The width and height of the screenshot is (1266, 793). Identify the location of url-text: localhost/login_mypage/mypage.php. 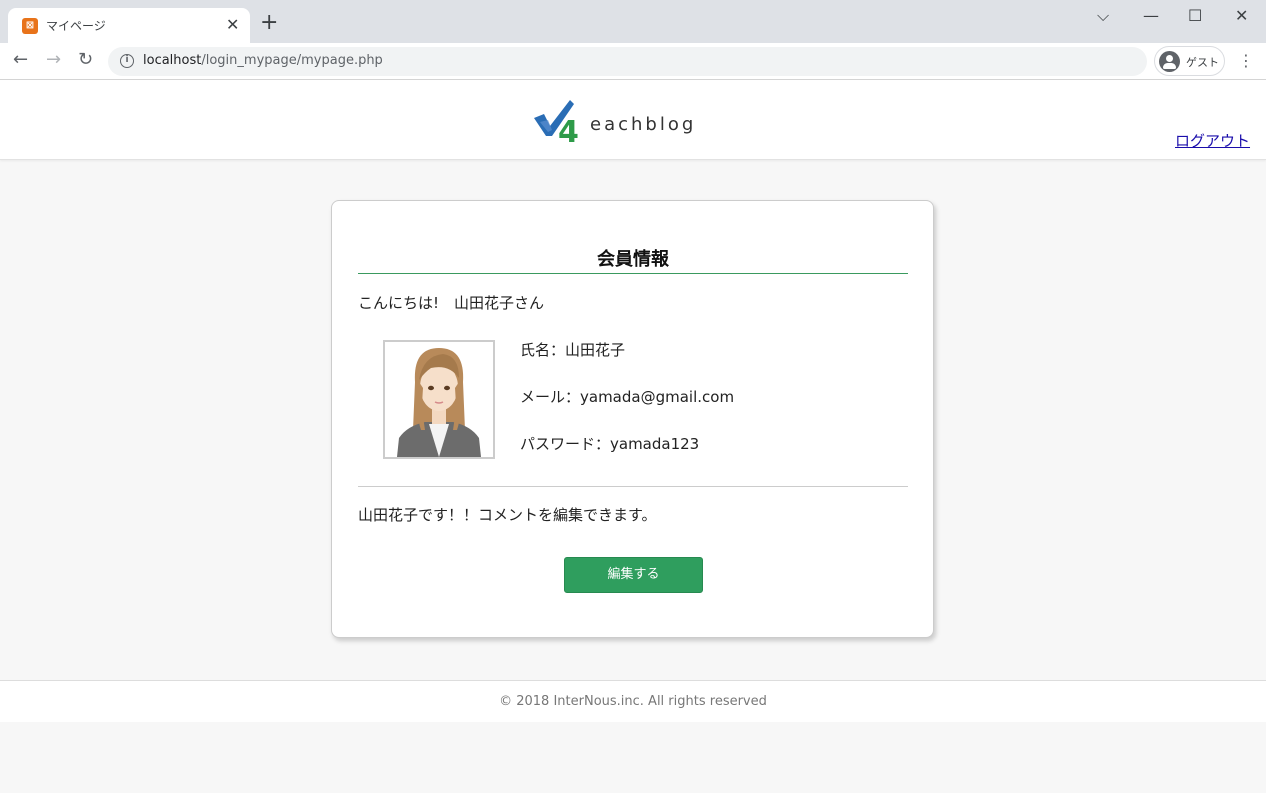
(263, 60).